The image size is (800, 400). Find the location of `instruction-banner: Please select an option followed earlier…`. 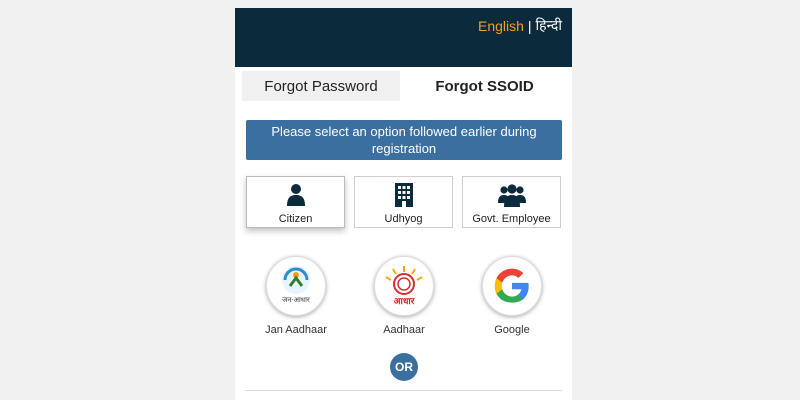

instruction-banner: Please select an option followed earlier… is located at coordinates (404, 140).